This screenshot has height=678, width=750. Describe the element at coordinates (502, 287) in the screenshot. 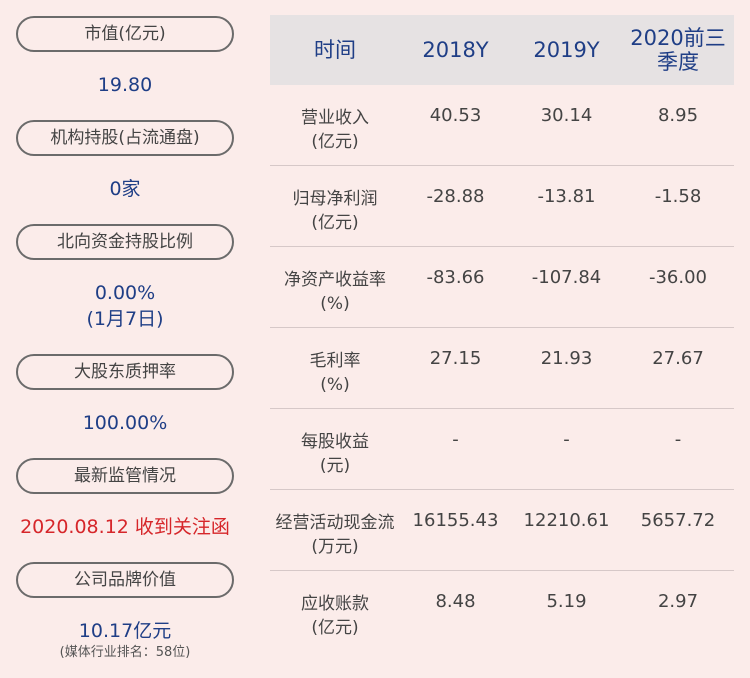

I see `table-row: 净资产收益率 (%) -83.66 -107.84 -36.00` at that location.